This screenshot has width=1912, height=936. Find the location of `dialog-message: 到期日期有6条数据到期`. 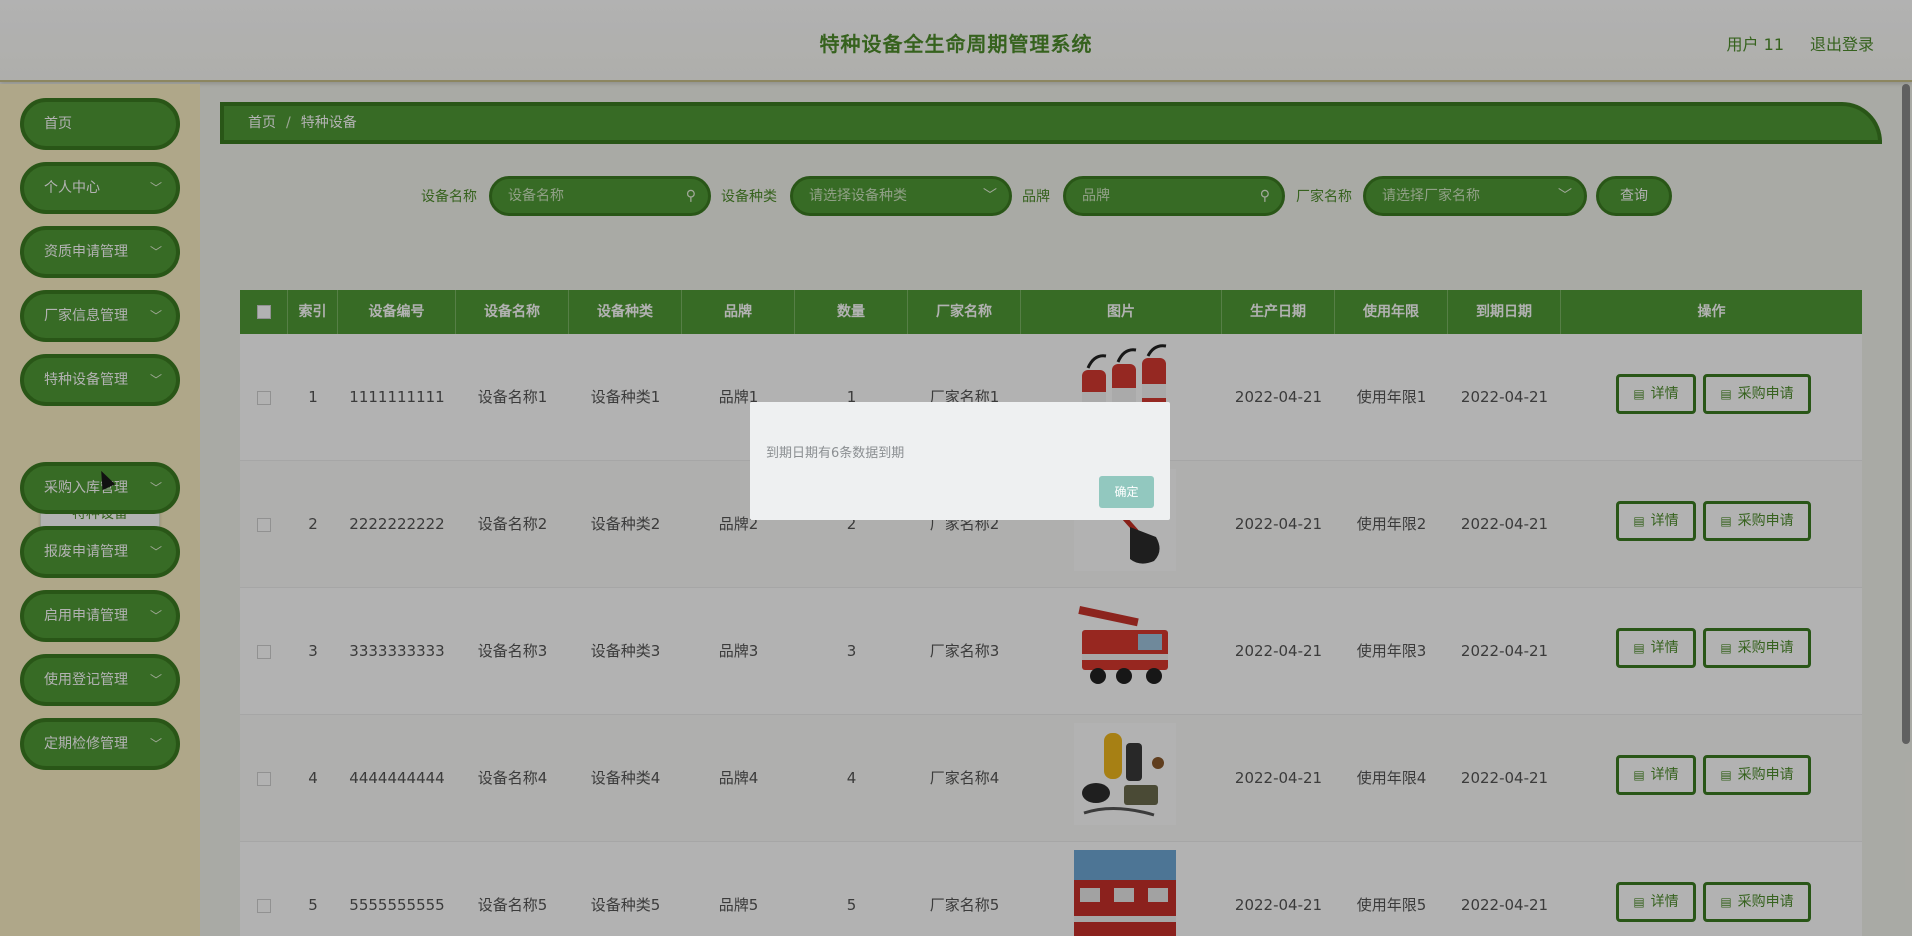

dialog-message: 到期日期有6条数据到期 is located at coordinates (835, 453).